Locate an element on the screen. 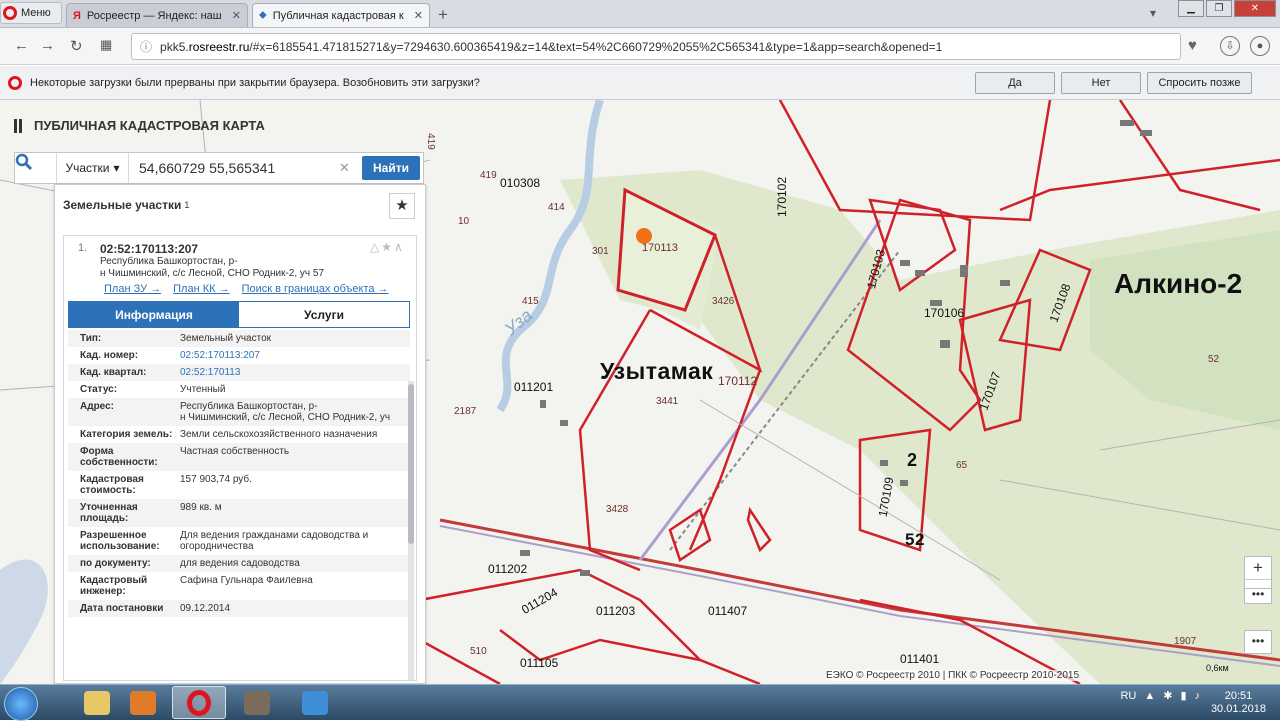  new-tab-button: + is located at coordinates (443, 15).